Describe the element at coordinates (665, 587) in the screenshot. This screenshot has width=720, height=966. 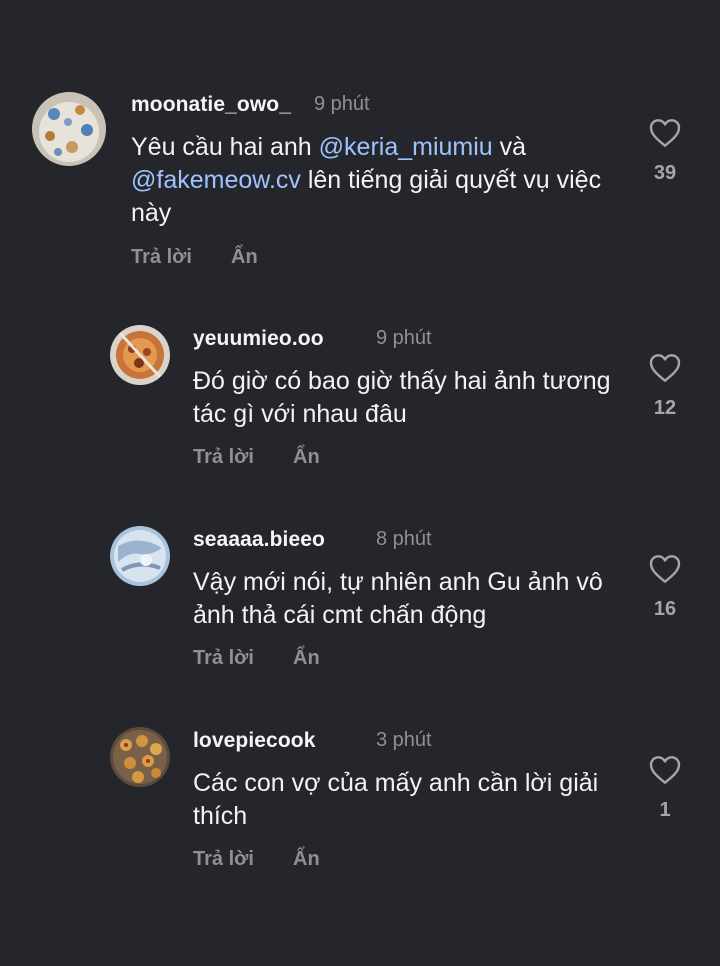
I see `like-control: 16` at that location.